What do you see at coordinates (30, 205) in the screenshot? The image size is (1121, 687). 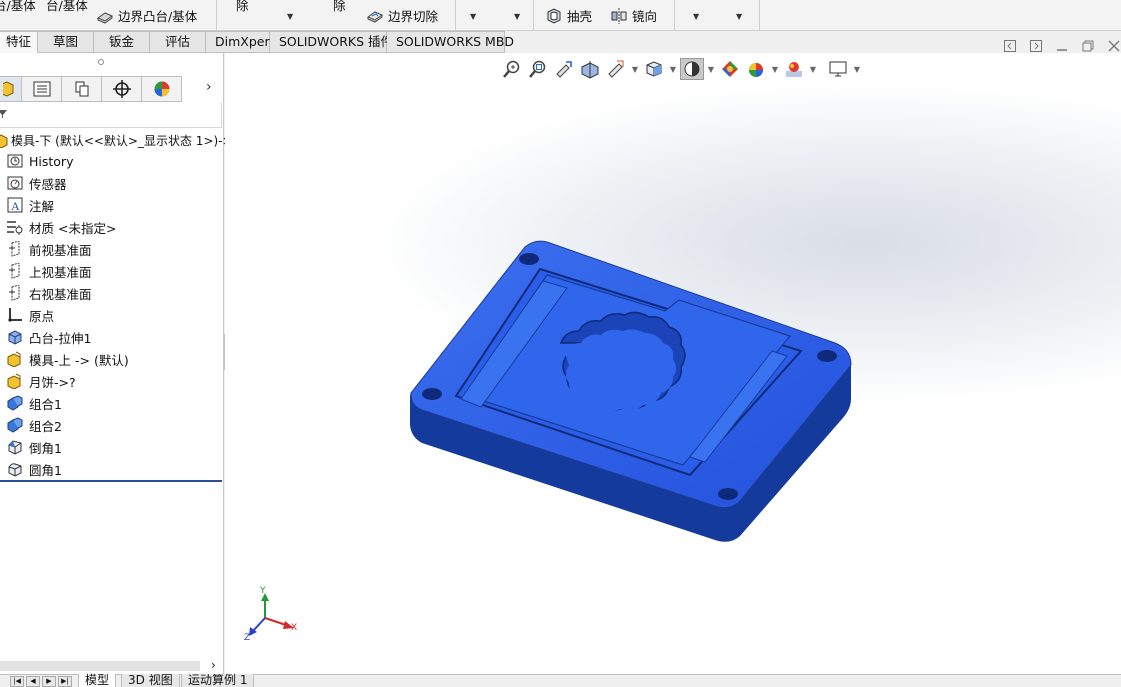 I see `tree-item-annotations: A 注解` at bounding box center [30, 205].